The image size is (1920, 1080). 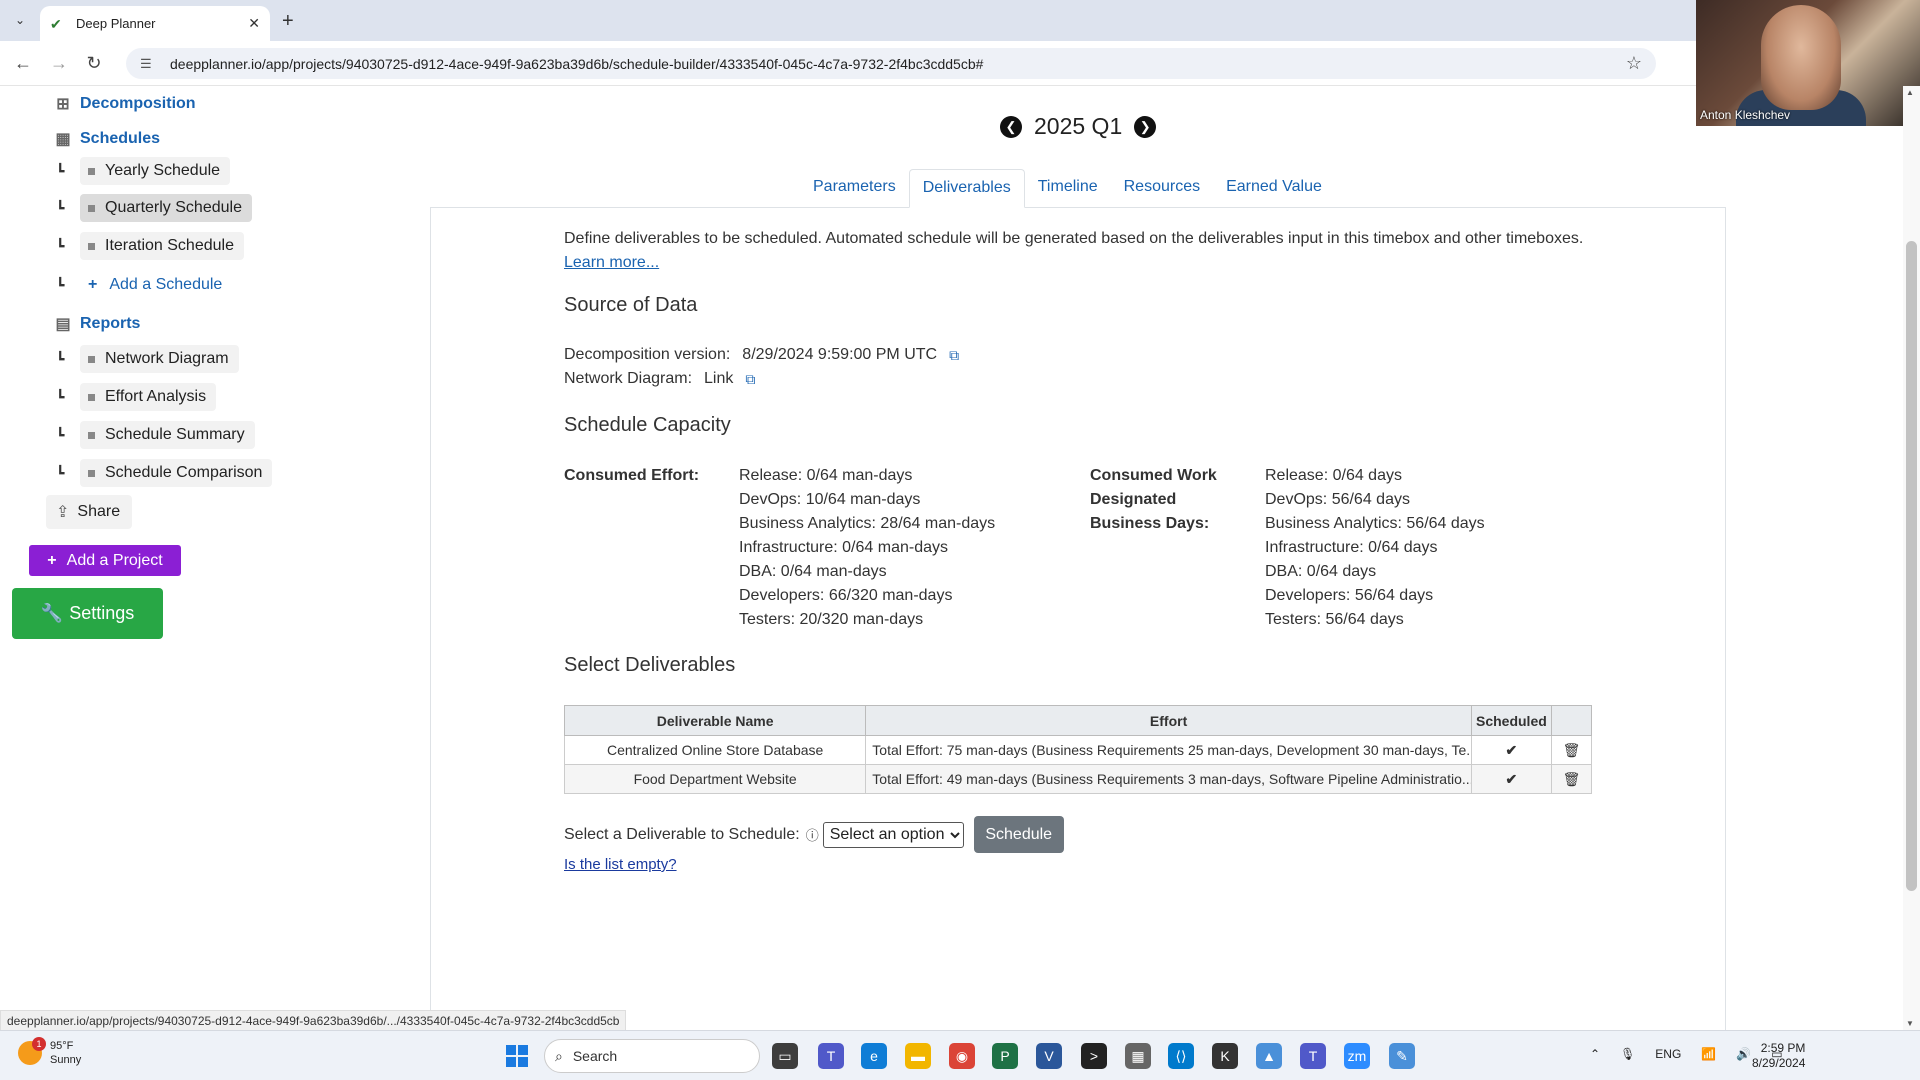 I want to click on language-indicator: ENG, so click(x=1668, y=1054).